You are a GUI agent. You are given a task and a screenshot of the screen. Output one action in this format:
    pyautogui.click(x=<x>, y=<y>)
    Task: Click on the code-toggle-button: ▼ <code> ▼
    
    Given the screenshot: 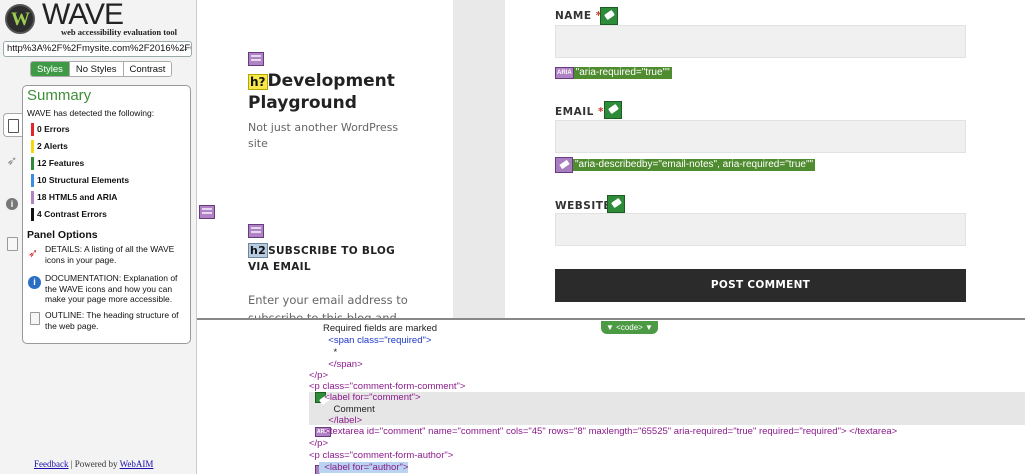 What is the action you would take?
    pyautogui.click(x=629, y=327)
    